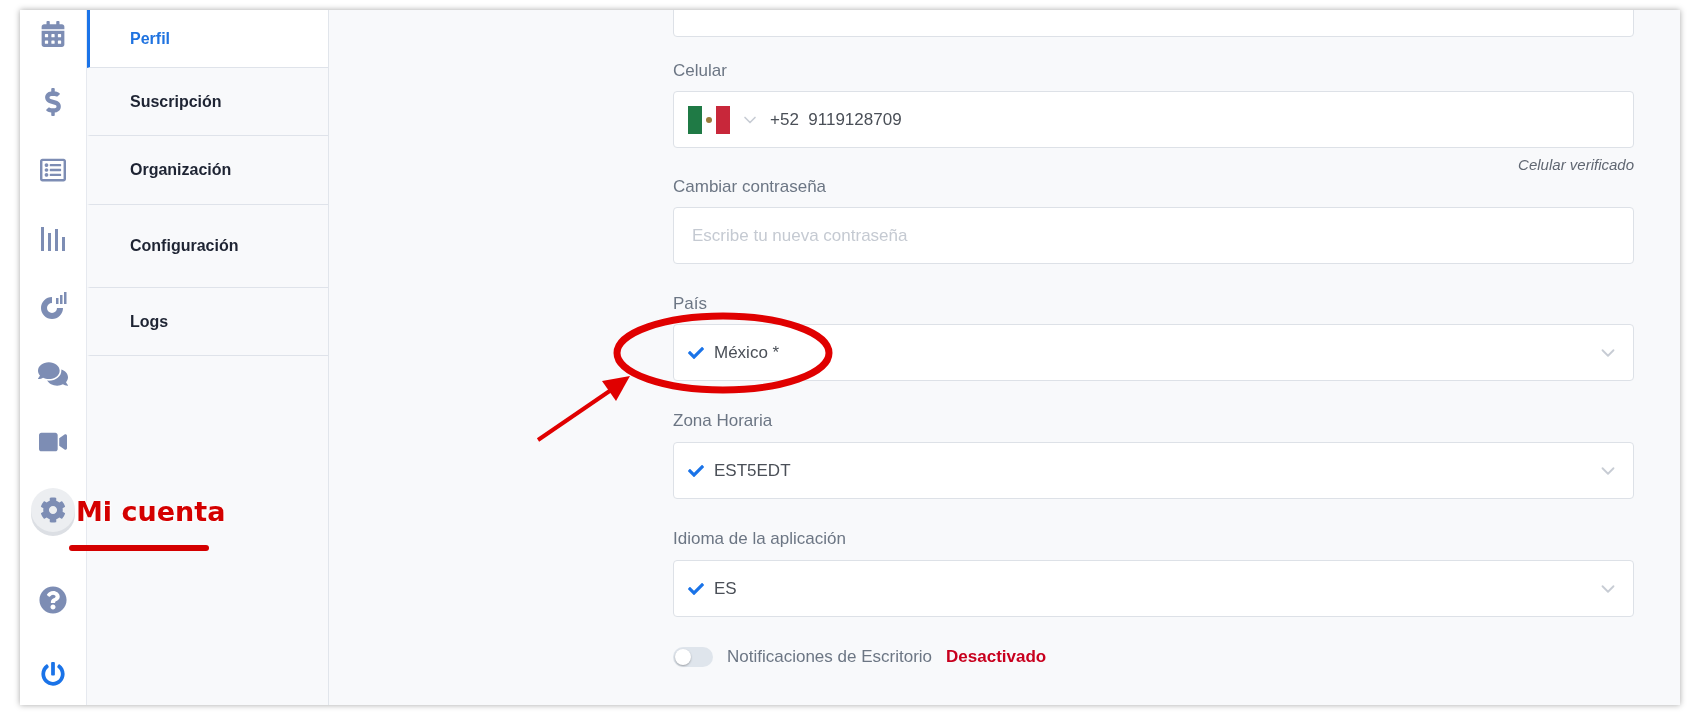  I want to click on power-icon, so click(53, 674).